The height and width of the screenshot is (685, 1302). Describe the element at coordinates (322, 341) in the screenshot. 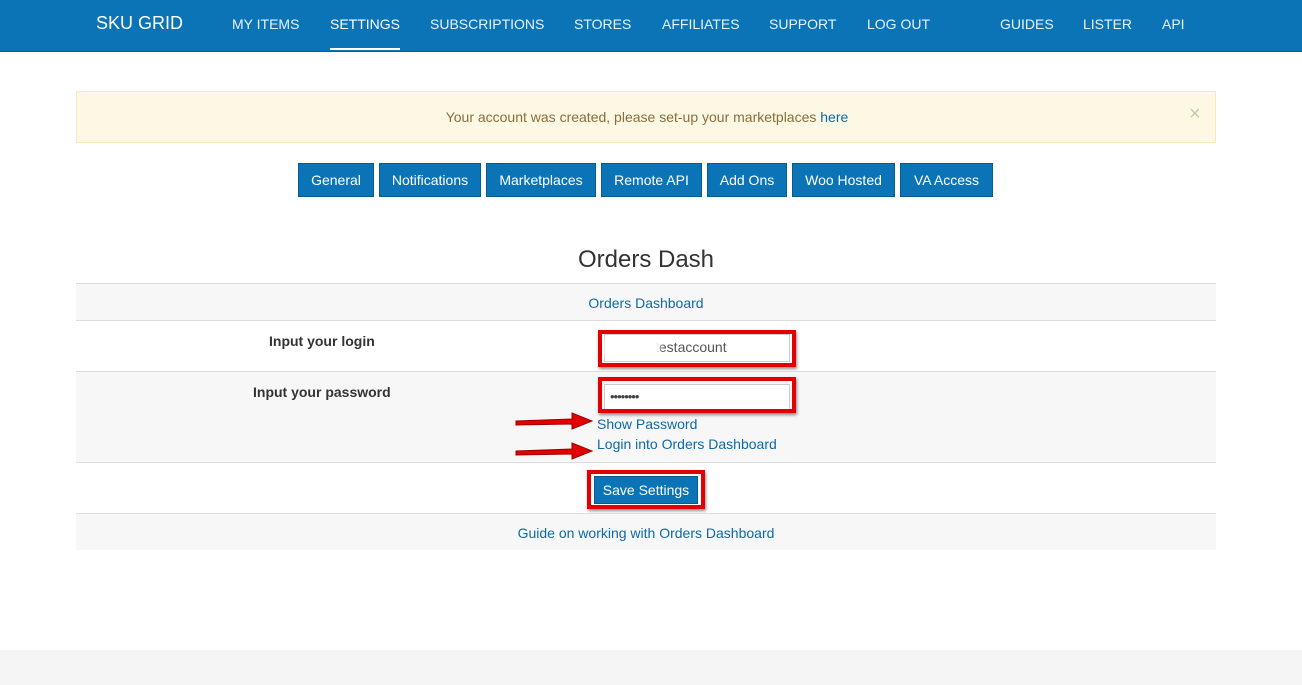

I see `login-label: Input your login` at that location.